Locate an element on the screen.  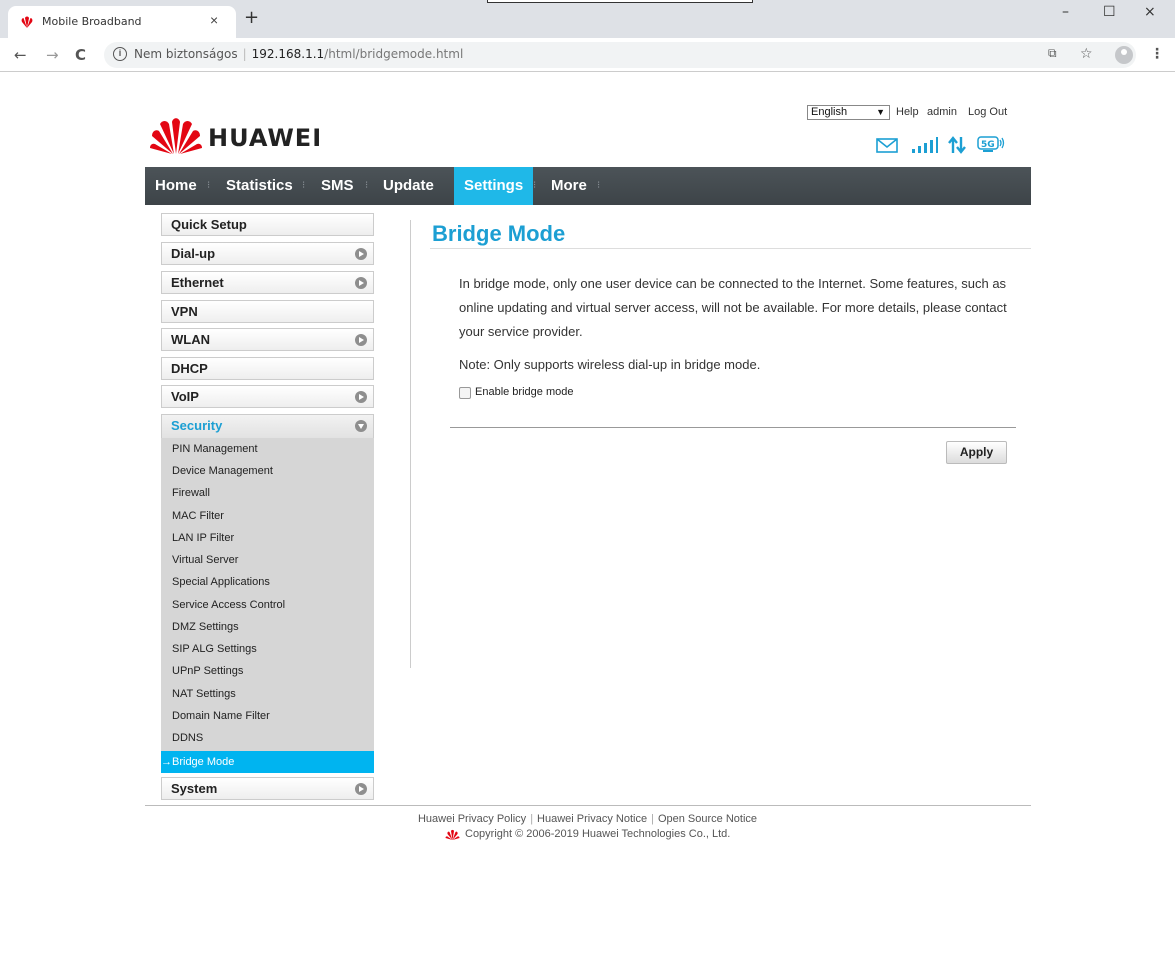
huawei-flower-icon is located at coordinates (176, 136).